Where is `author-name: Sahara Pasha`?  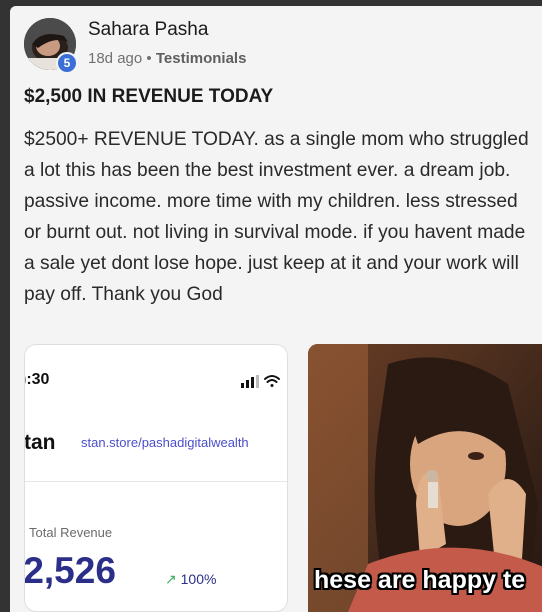 author-name: Sahara Pasha is located at coordinates (148, 30).